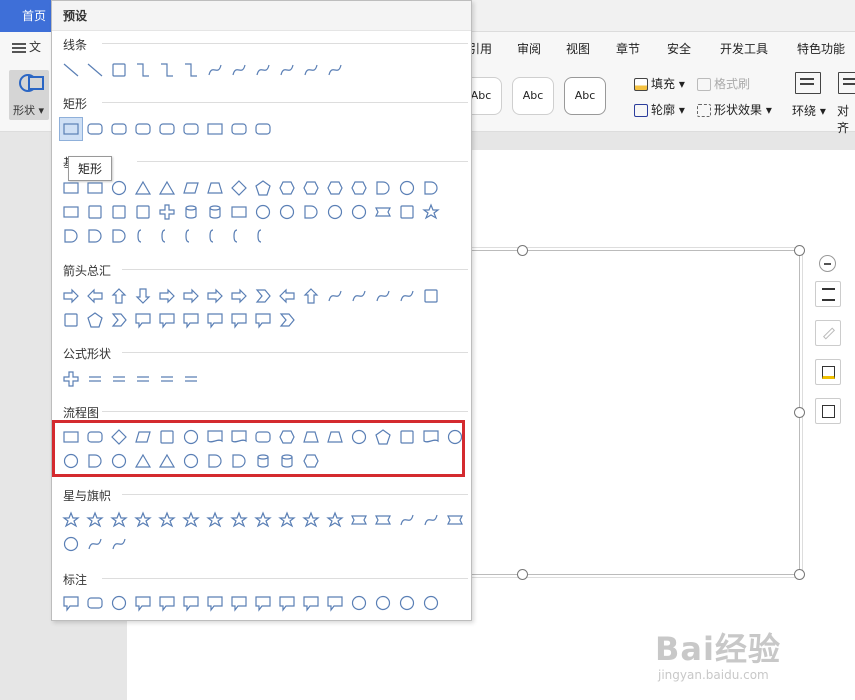  What do you see at coordinates (287, 320) in the screenshot?
I see `shape-circular-arrow` at bounding box center [287, 320].